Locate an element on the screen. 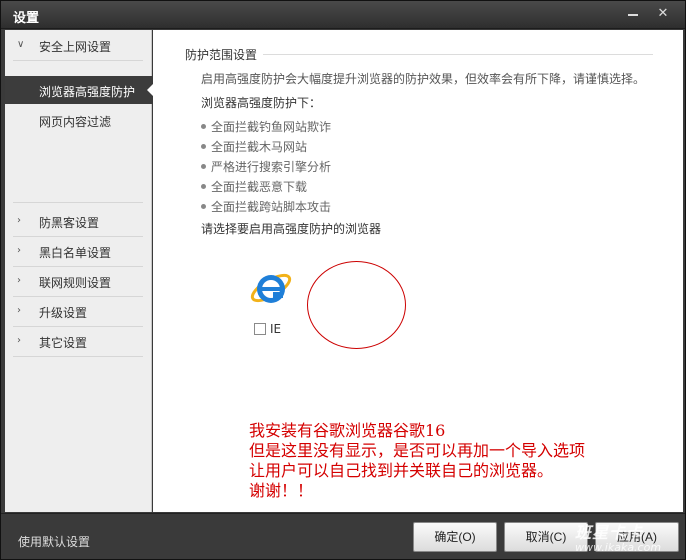 This screenshot has width=686, height=560. sidebar-group-web-security: ∨ 安全上网设置 is located at coordinates (75, 45).